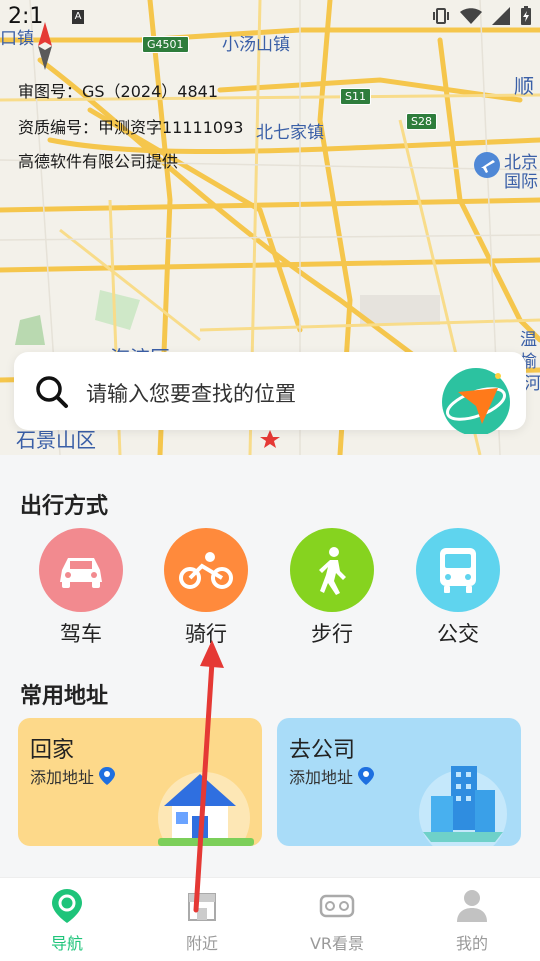  What do you see at coordinates (270, 18) in the screenshot?
I see `status-bar: 2:1 A` at bounding box center [270, 18].